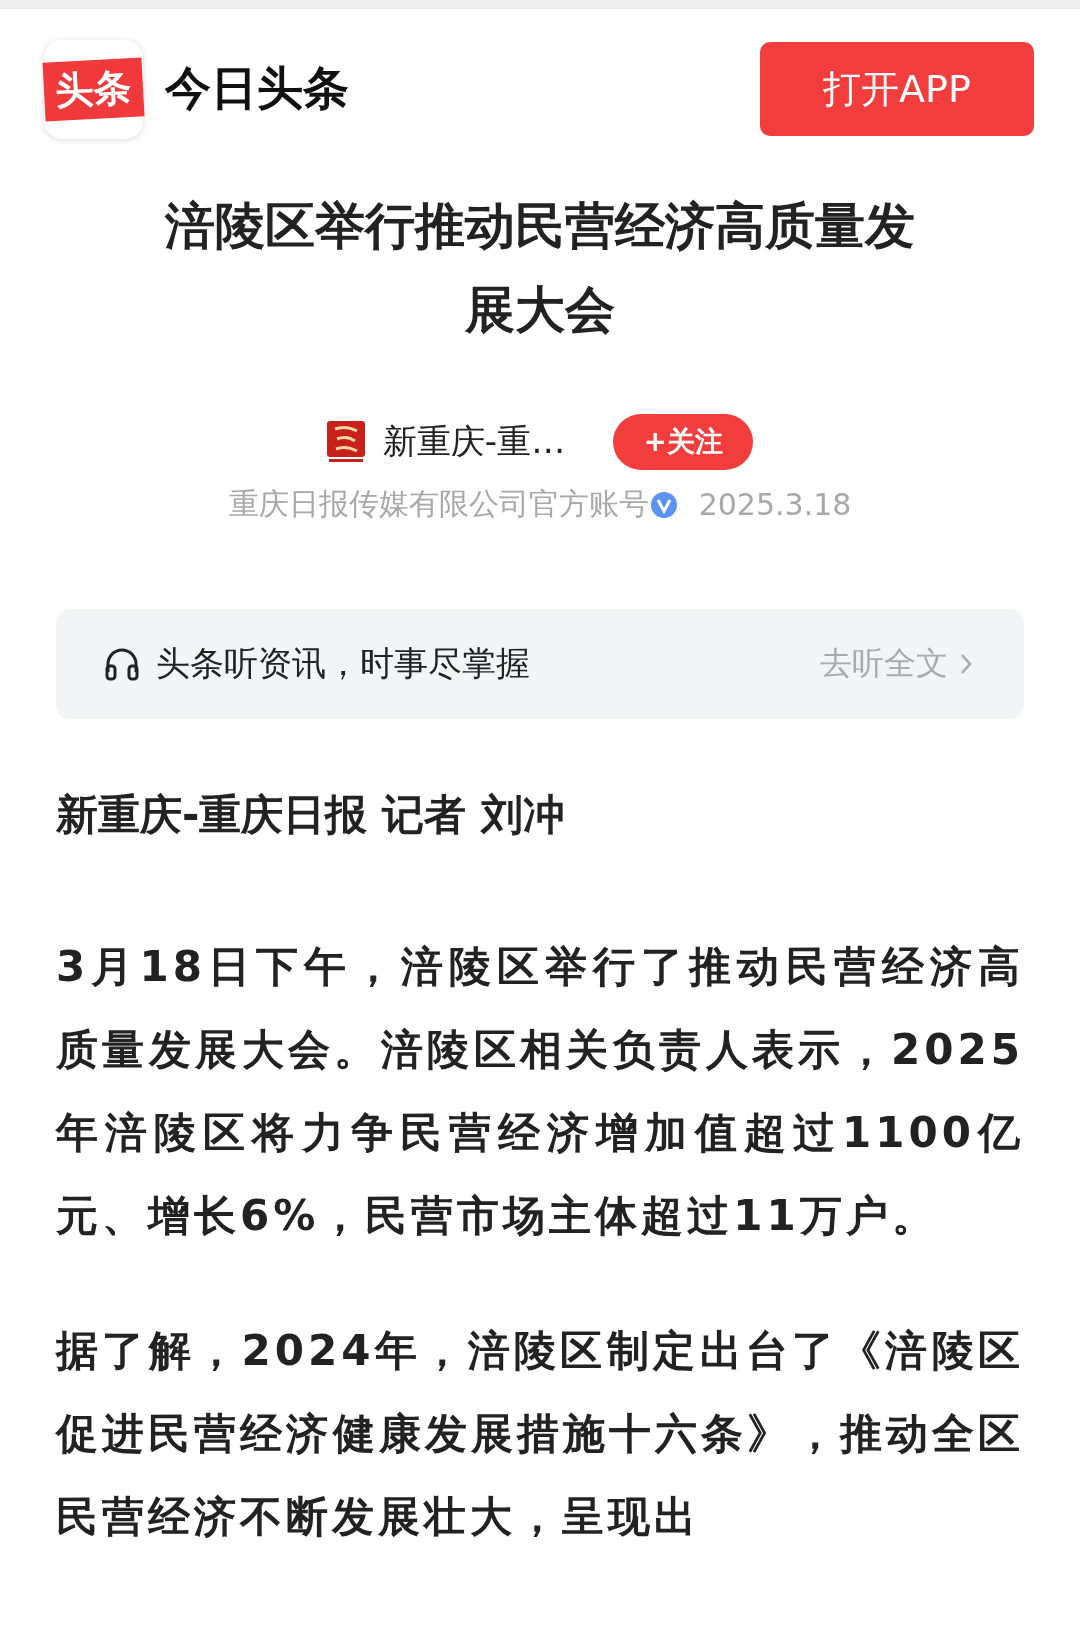  Describe the element at coordinates (966, 664) in the screenshot. I see `chevron-right-icon` at that location.